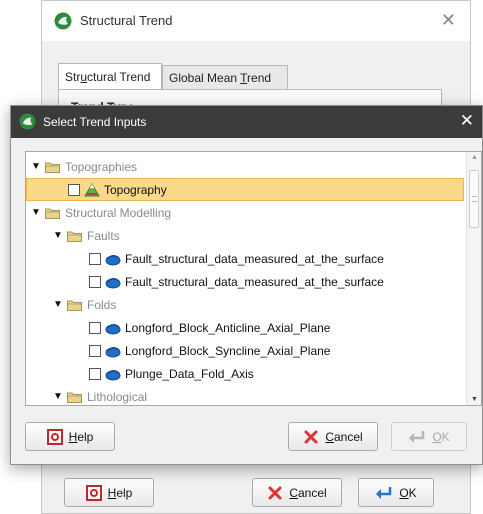 This screenshot has width=483, height=514. Describe the element at coordinates (92, 189) in the screenshot. I see `topography-icon` at that location.